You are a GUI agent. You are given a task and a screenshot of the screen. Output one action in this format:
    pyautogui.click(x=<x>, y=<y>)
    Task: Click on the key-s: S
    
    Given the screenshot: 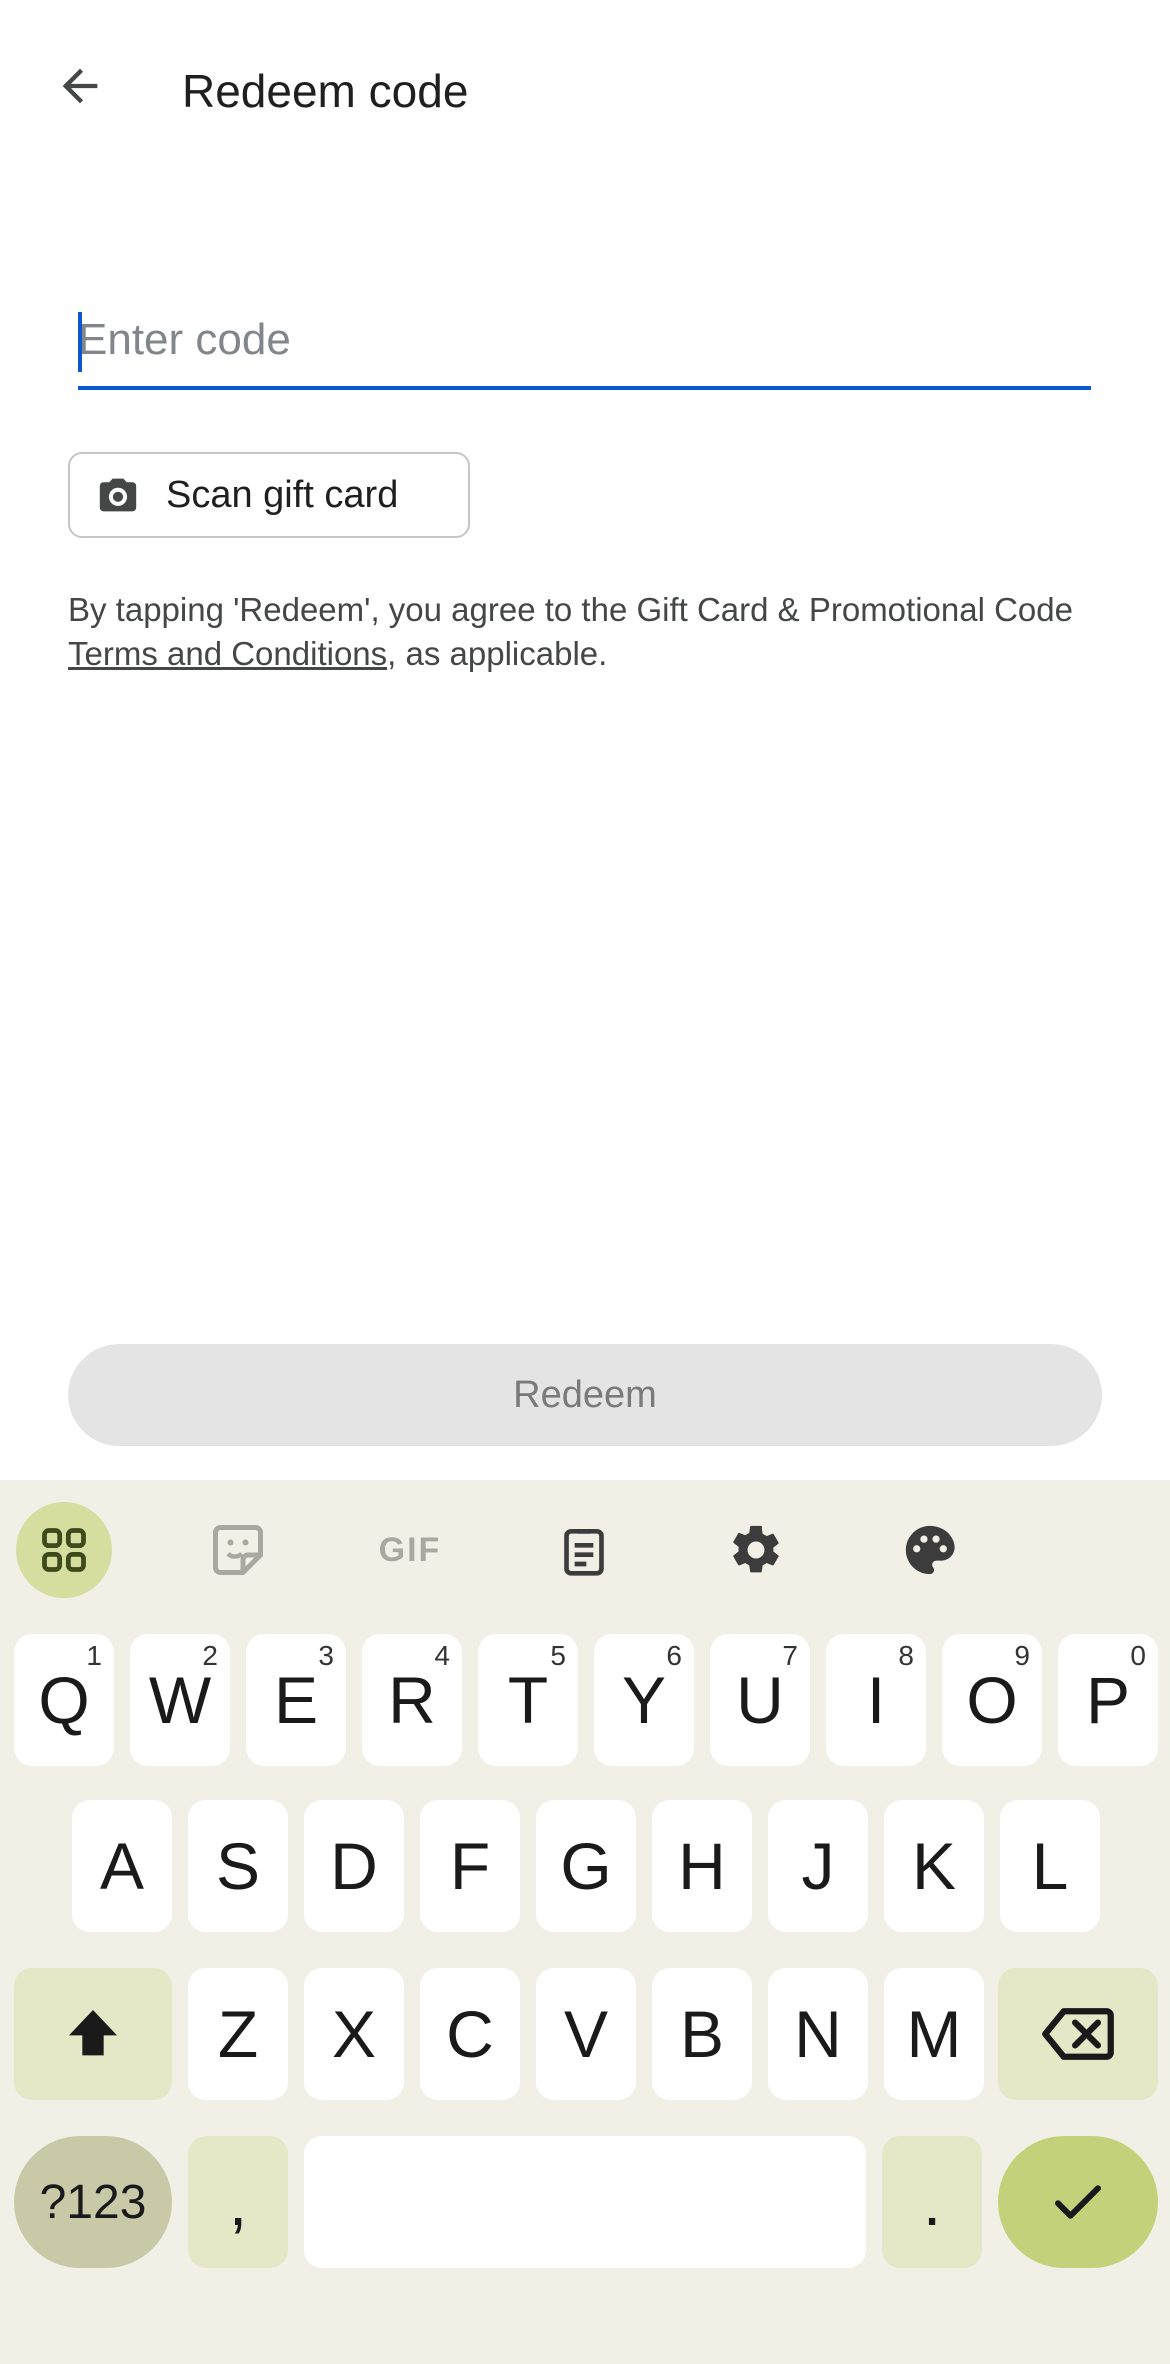 What is the action you would take?
    pyautogui.click(x=238, y=1866)
    